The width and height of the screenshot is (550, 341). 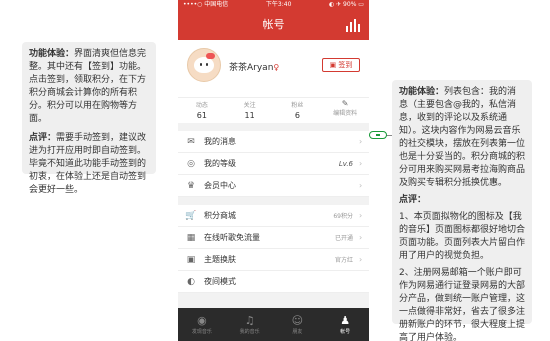 I want to click on level-icon: ◎, so click(x=191, y=163).